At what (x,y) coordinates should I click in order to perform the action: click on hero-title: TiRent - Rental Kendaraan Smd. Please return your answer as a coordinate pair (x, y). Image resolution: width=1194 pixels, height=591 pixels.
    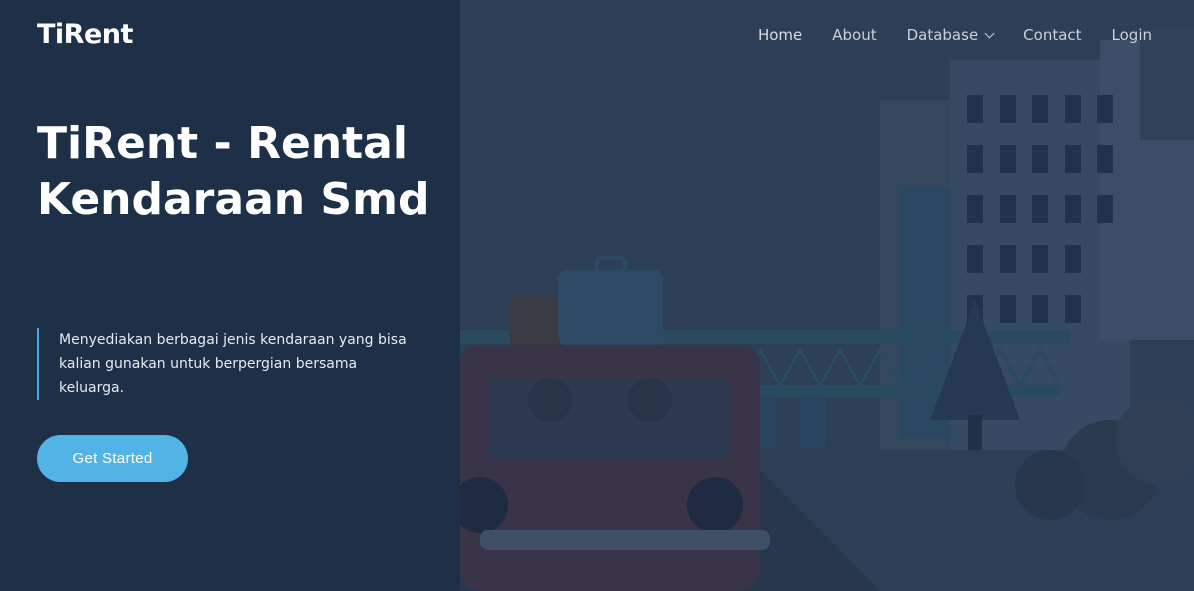
    Looking at the image, I should click on (233, 171).